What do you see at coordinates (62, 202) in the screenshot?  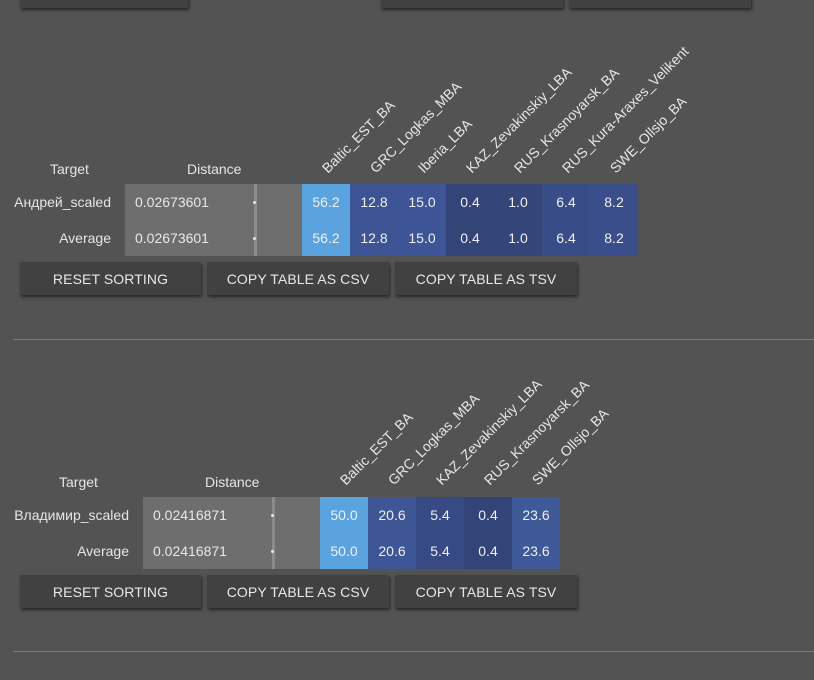 I see `row-target-label: Андрей_scaled` at bounding box center [62, 202].